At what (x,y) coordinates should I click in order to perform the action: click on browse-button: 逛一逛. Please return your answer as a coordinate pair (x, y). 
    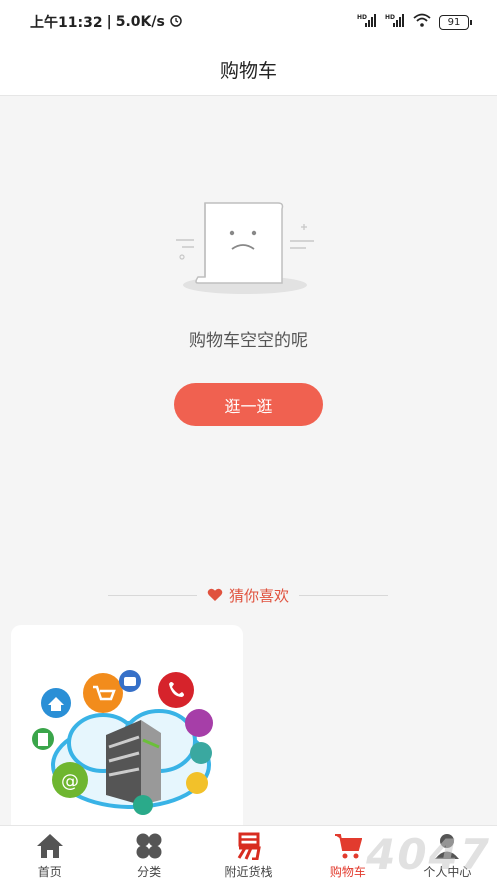
    Looking at the image, I should click on (248, 404).